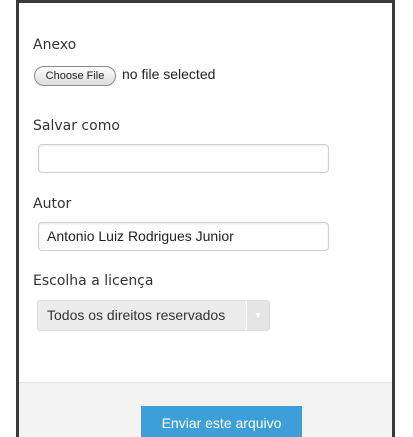  I want to click on license-select: Todos os direitos reservados ▼, so click(153, 315).